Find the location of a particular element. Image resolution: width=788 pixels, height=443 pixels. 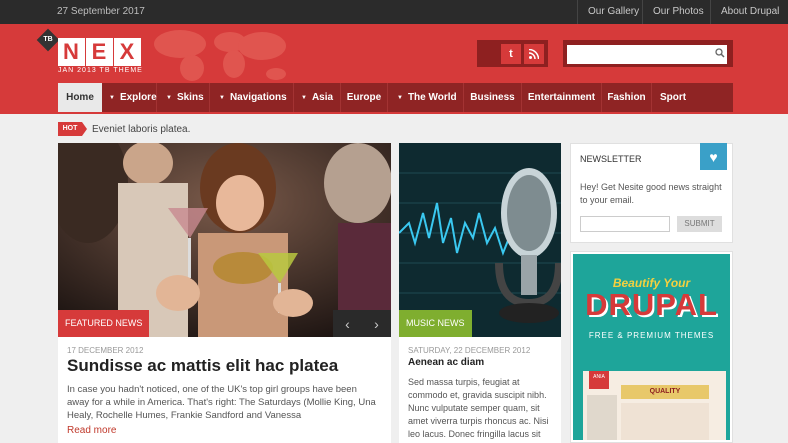

nav-item-europe: Europe is located at coordinates (364, 97).